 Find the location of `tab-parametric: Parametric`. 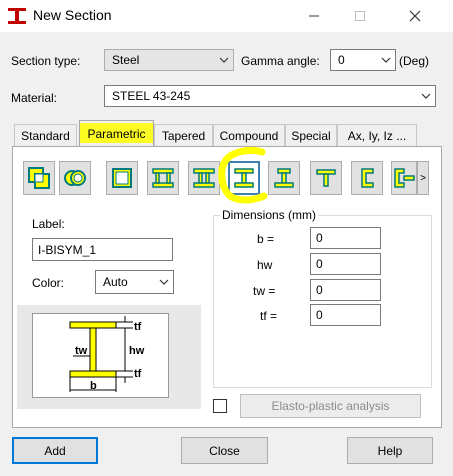

tab-parametric: Parametric is located at coordinates (116, 133).